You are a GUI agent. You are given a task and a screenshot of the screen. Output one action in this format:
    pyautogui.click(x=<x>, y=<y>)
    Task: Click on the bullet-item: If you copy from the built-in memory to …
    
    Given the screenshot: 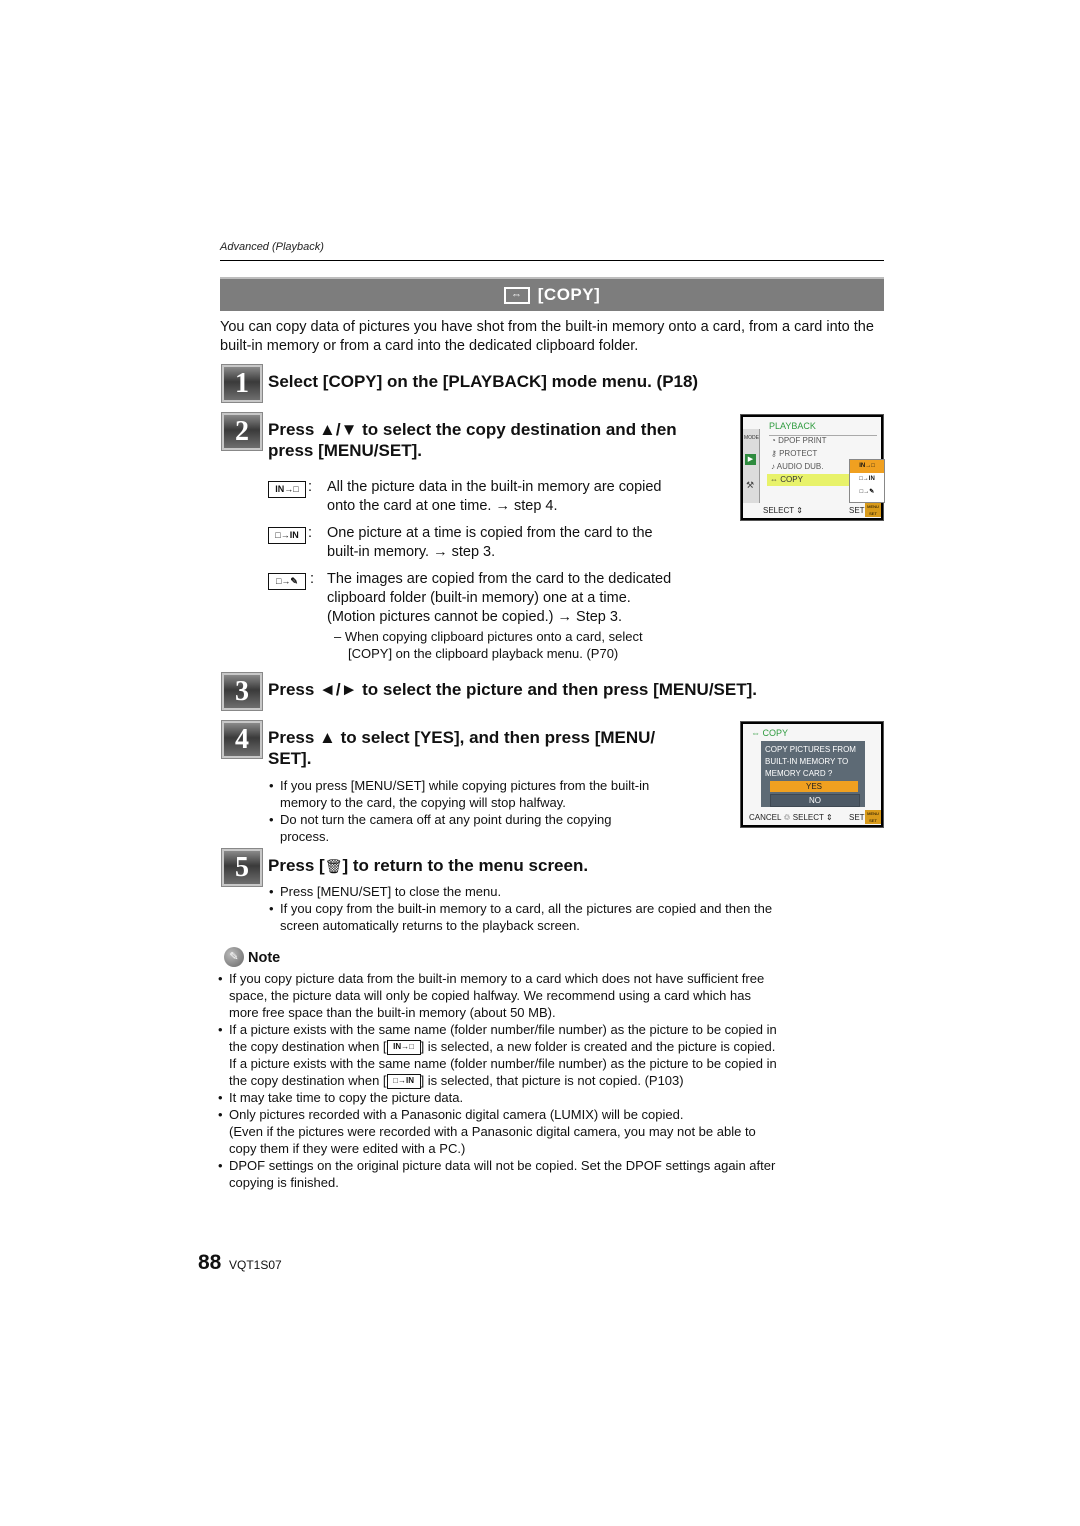 What is the action you would take?
    pyautogui.click(x=580, y=917)
    